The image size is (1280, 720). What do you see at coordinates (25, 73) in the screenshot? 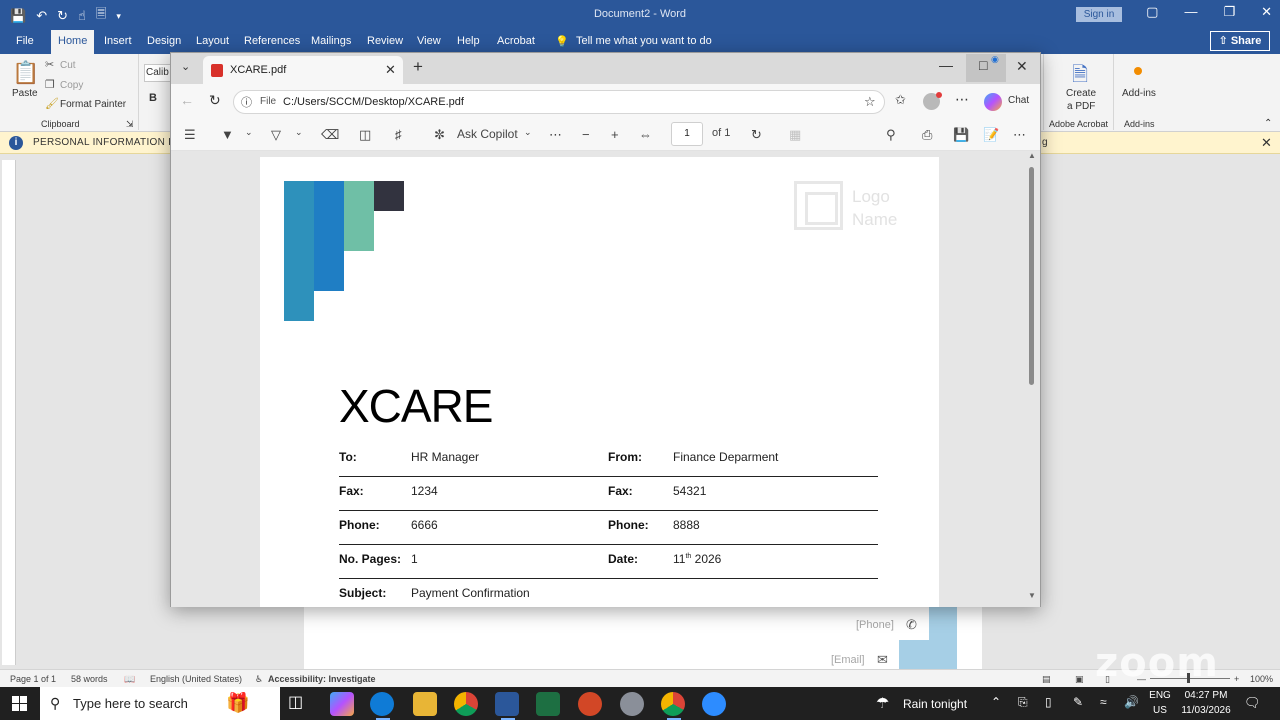
I see `paste-icon: 📋` at bounding box center [25, 73].